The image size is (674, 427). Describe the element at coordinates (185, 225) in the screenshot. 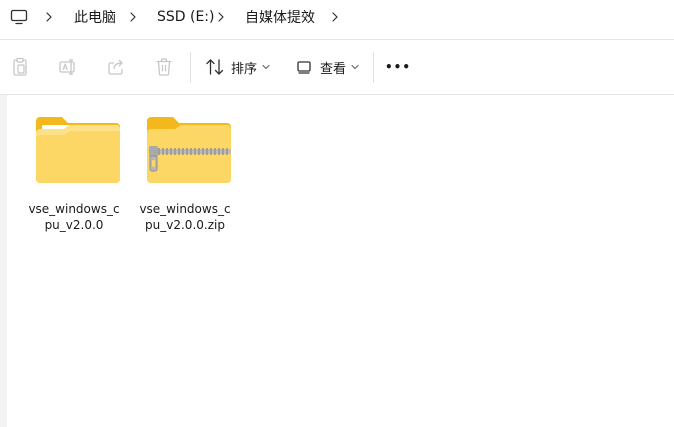

I see `file-name-line: pu_v2.0.0.zip` at that location.